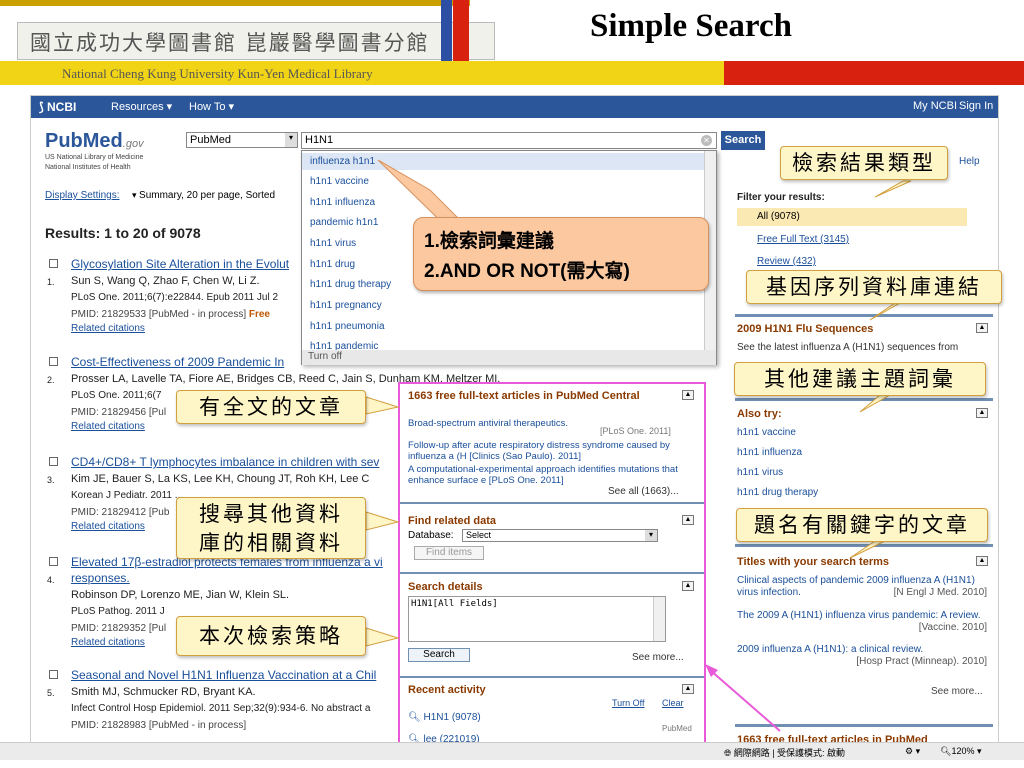  What do you see at coordinates (912, 751) in the screenshot?
I see `protected-mode-icon: ⚙ ▾` at bounding box center [912, 751].